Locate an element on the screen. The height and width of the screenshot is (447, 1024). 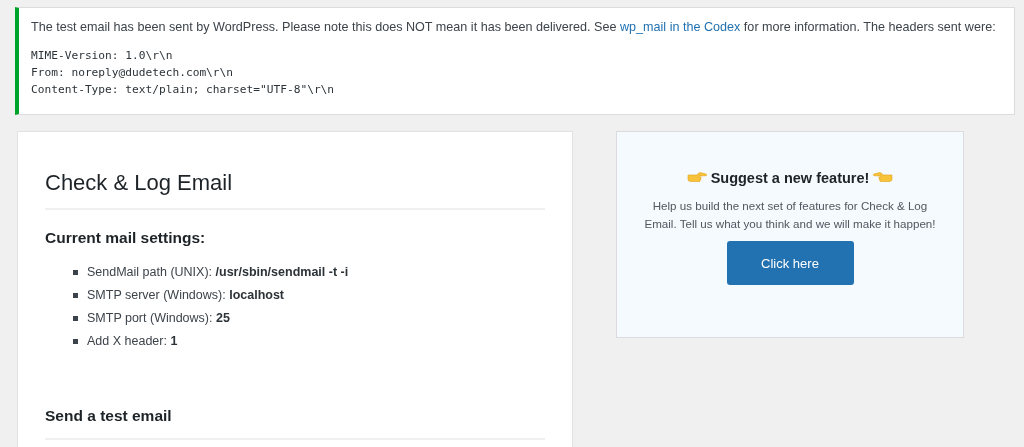
click-here-button: Click here is located at coordinates (790, 263).